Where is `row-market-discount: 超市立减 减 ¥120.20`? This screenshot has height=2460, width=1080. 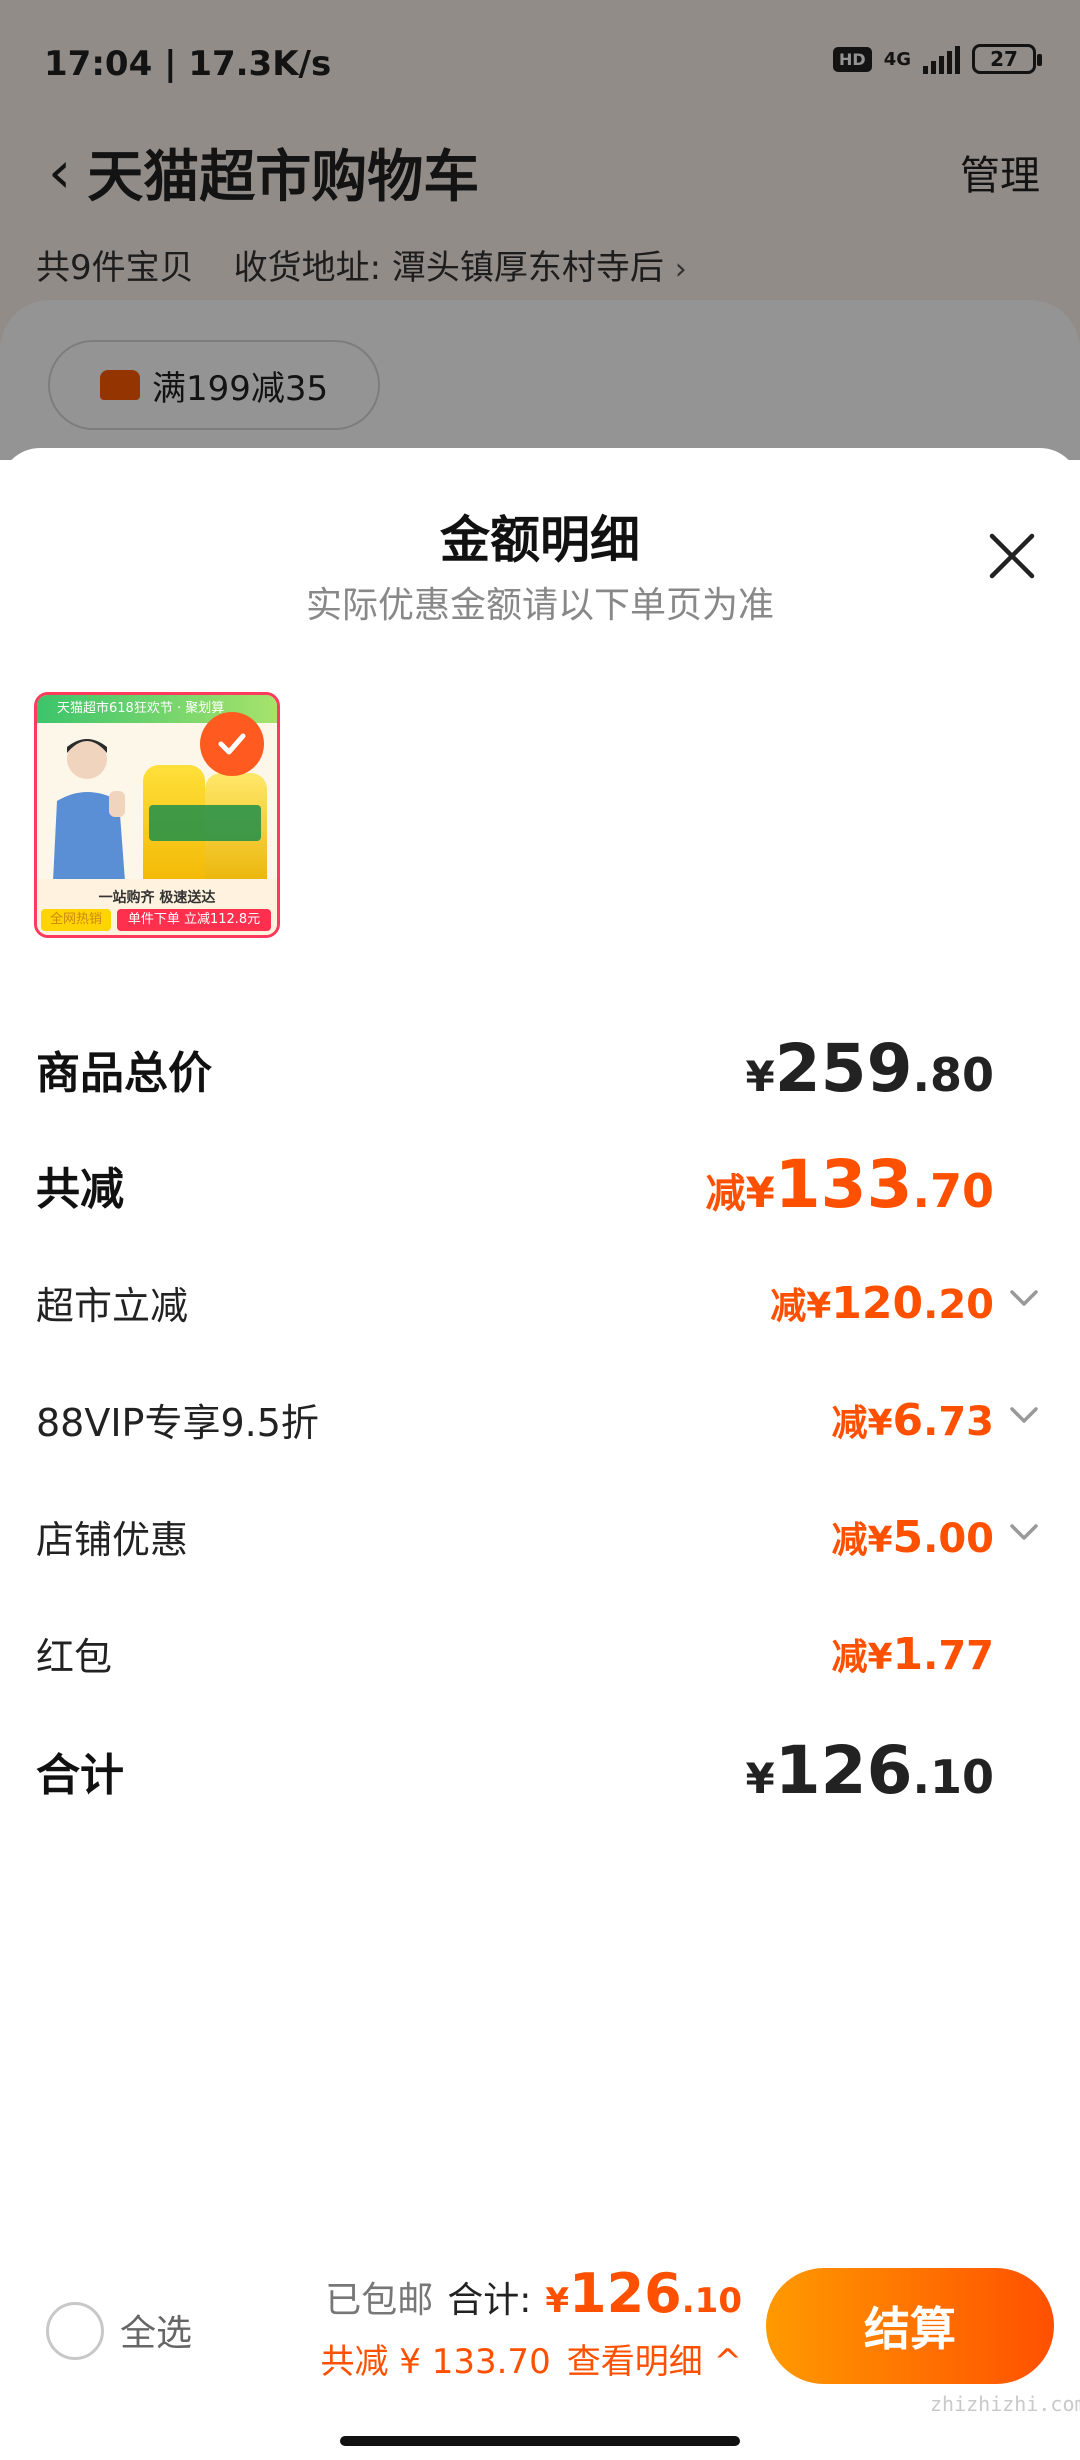
row-market-discount: 超市立减 减 ¥120.20 is located at coordinates (540, 1302).